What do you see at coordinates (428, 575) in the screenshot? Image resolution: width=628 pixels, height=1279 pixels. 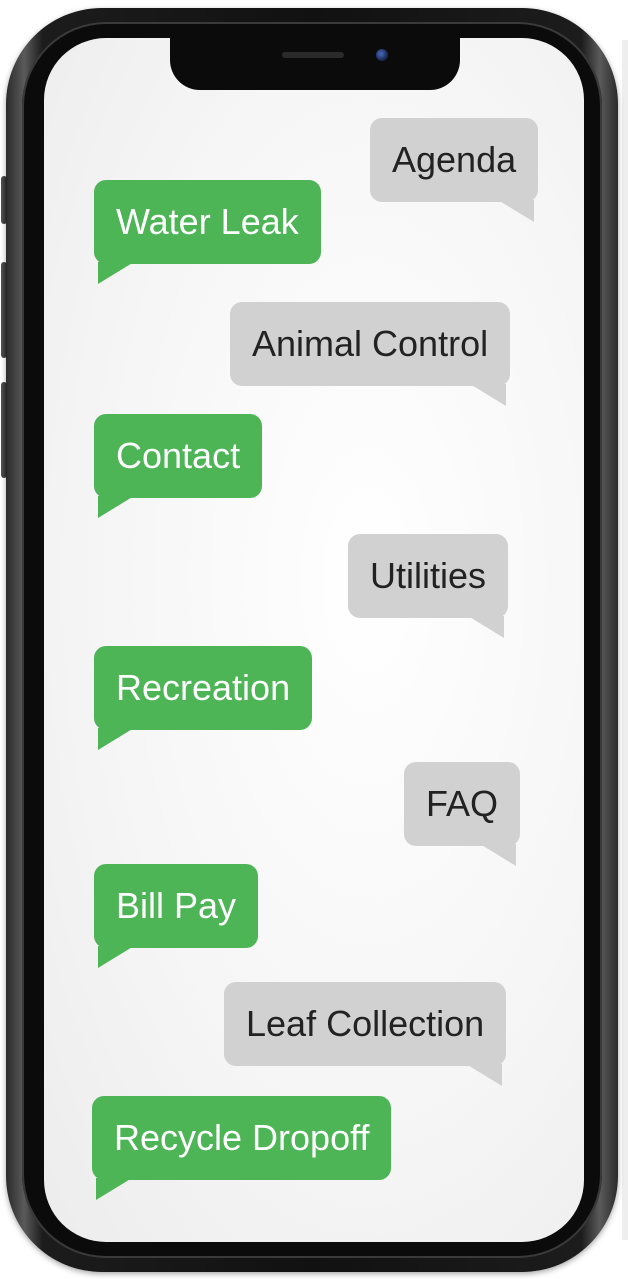 I see `bubble-label: Utilities` at bounding box center [428, 575].